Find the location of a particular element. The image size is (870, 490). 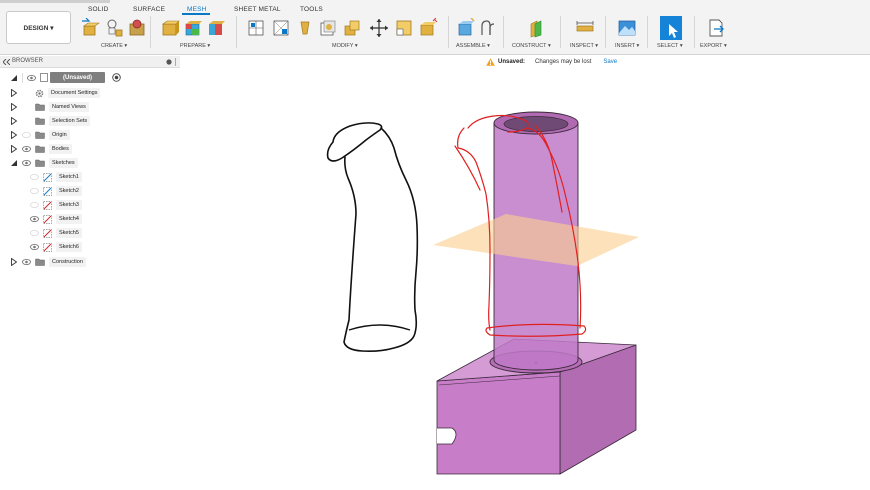

browser-item-label: Bodies is located at coordinates (60, 149).